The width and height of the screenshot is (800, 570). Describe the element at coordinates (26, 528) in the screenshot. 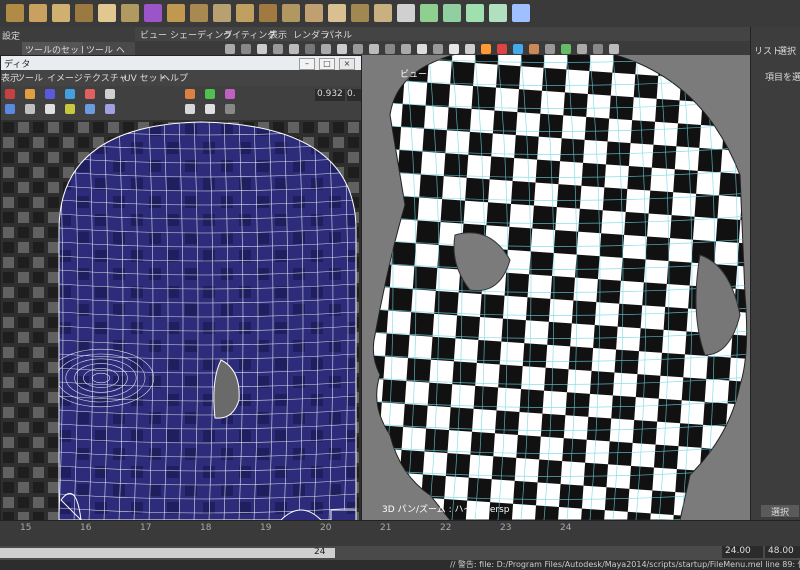

I see `timeline-tick: 15` at that location.